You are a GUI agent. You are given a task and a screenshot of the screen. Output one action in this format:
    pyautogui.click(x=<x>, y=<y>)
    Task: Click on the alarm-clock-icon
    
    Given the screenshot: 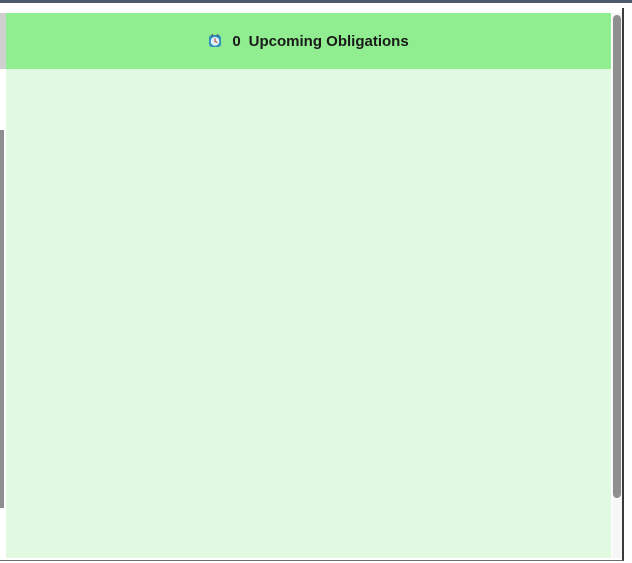 What is the action you would take?
    pyautogui.click(x=215, y=41)
    